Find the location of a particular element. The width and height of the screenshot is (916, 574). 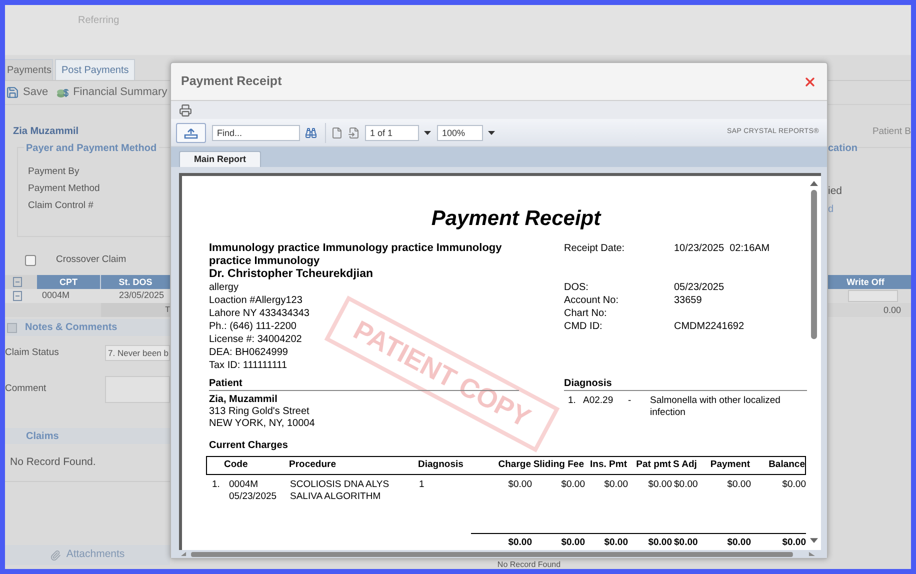

detail-label: CMD ID: is located at coordinates (584, 326).